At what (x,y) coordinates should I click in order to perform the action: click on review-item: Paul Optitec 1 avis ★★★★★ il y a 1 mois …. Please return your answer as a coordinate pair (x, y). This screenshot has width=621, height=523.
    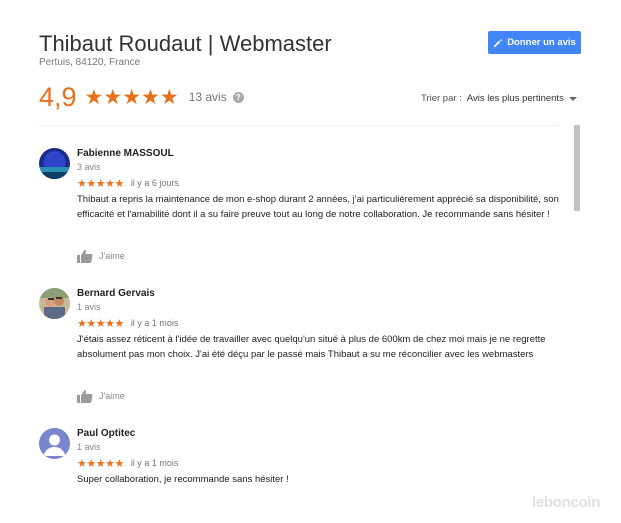
    Looking at the image, I should click on (299, 463).